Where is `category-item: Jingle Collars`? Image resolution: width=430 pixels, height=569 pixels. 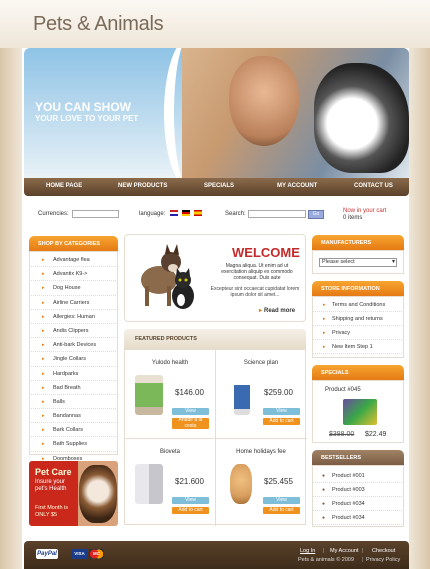
category-item: Jingle Collars is located at coordinates (73, 359).